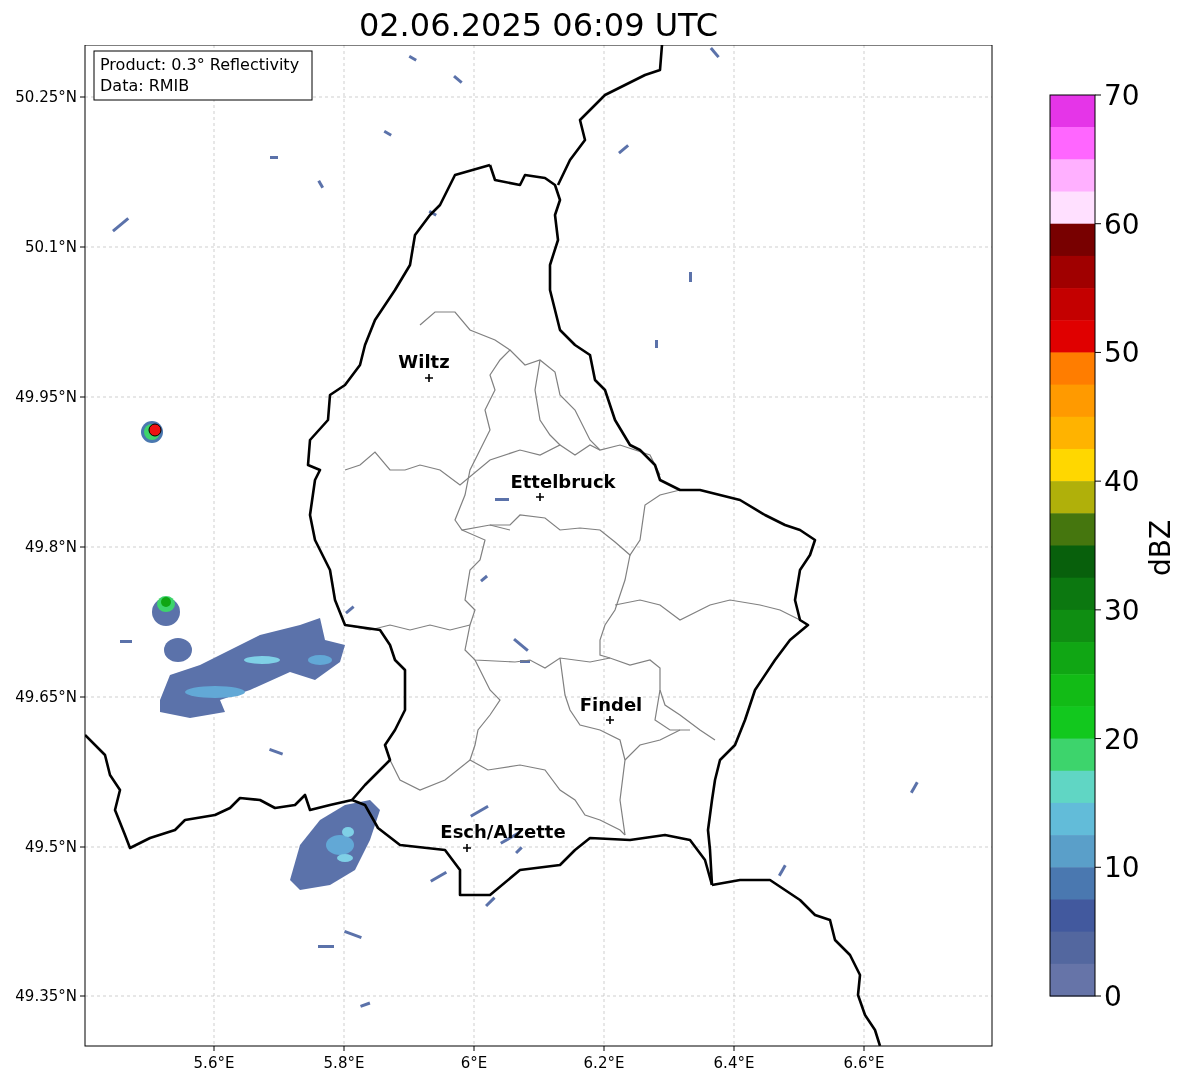  I want to click on city-label: Findel, so click(611, 704).